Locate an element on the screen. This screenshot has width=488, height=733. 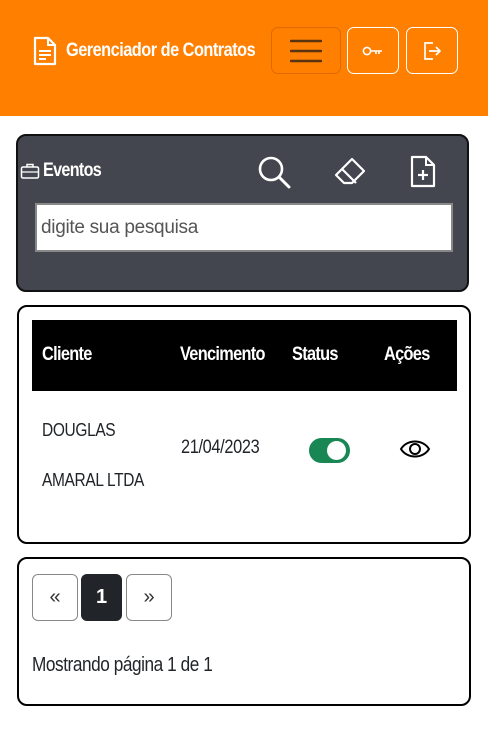
previous-page-button: « is located at coordinates (55, 597).